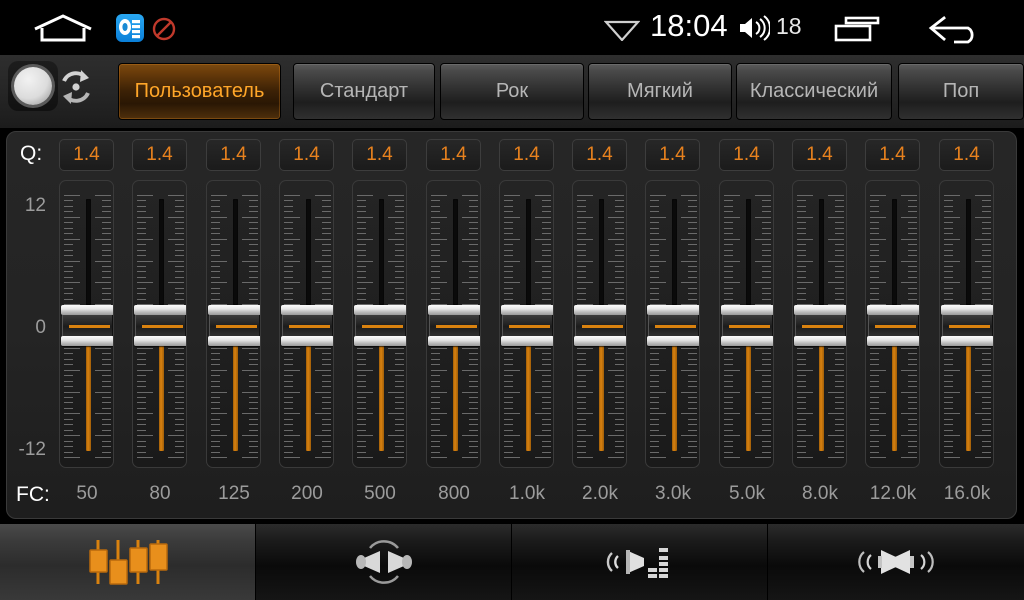  What do you see at coordinates (199, 91) in the screenshot?
I see `preset-button-user: Пользователь` at bounding box center [199, 91].